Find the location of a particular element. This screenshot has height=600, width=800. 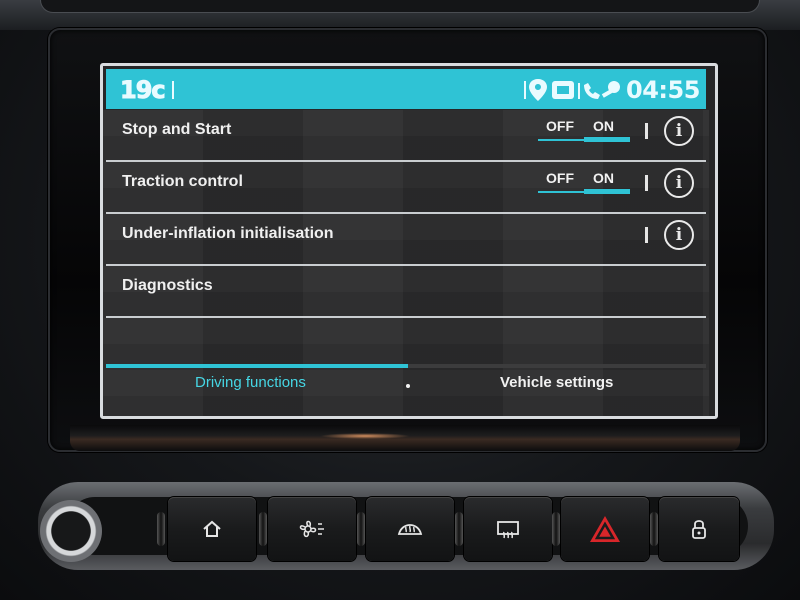

setting-row-under-inflation: Under-inflation initialisation i is located at coordinates (406, 239).